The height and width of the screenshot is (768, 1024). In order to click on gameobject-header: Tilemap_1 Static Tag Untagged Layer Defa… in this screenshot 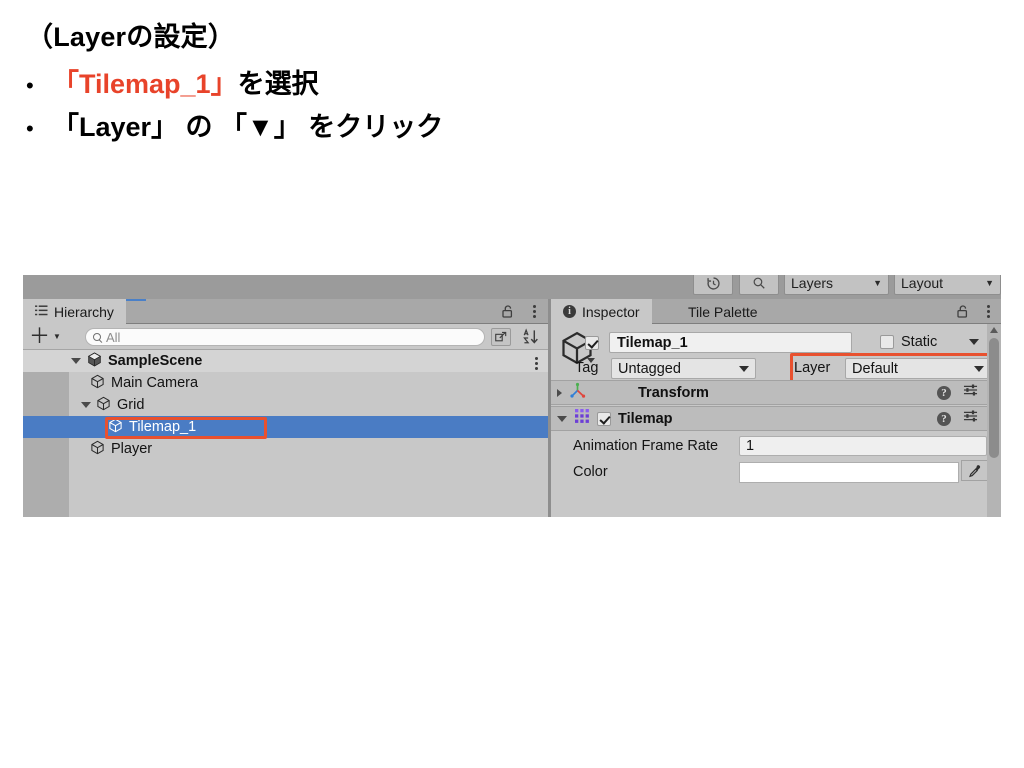, I will do `click(776, 354)`.